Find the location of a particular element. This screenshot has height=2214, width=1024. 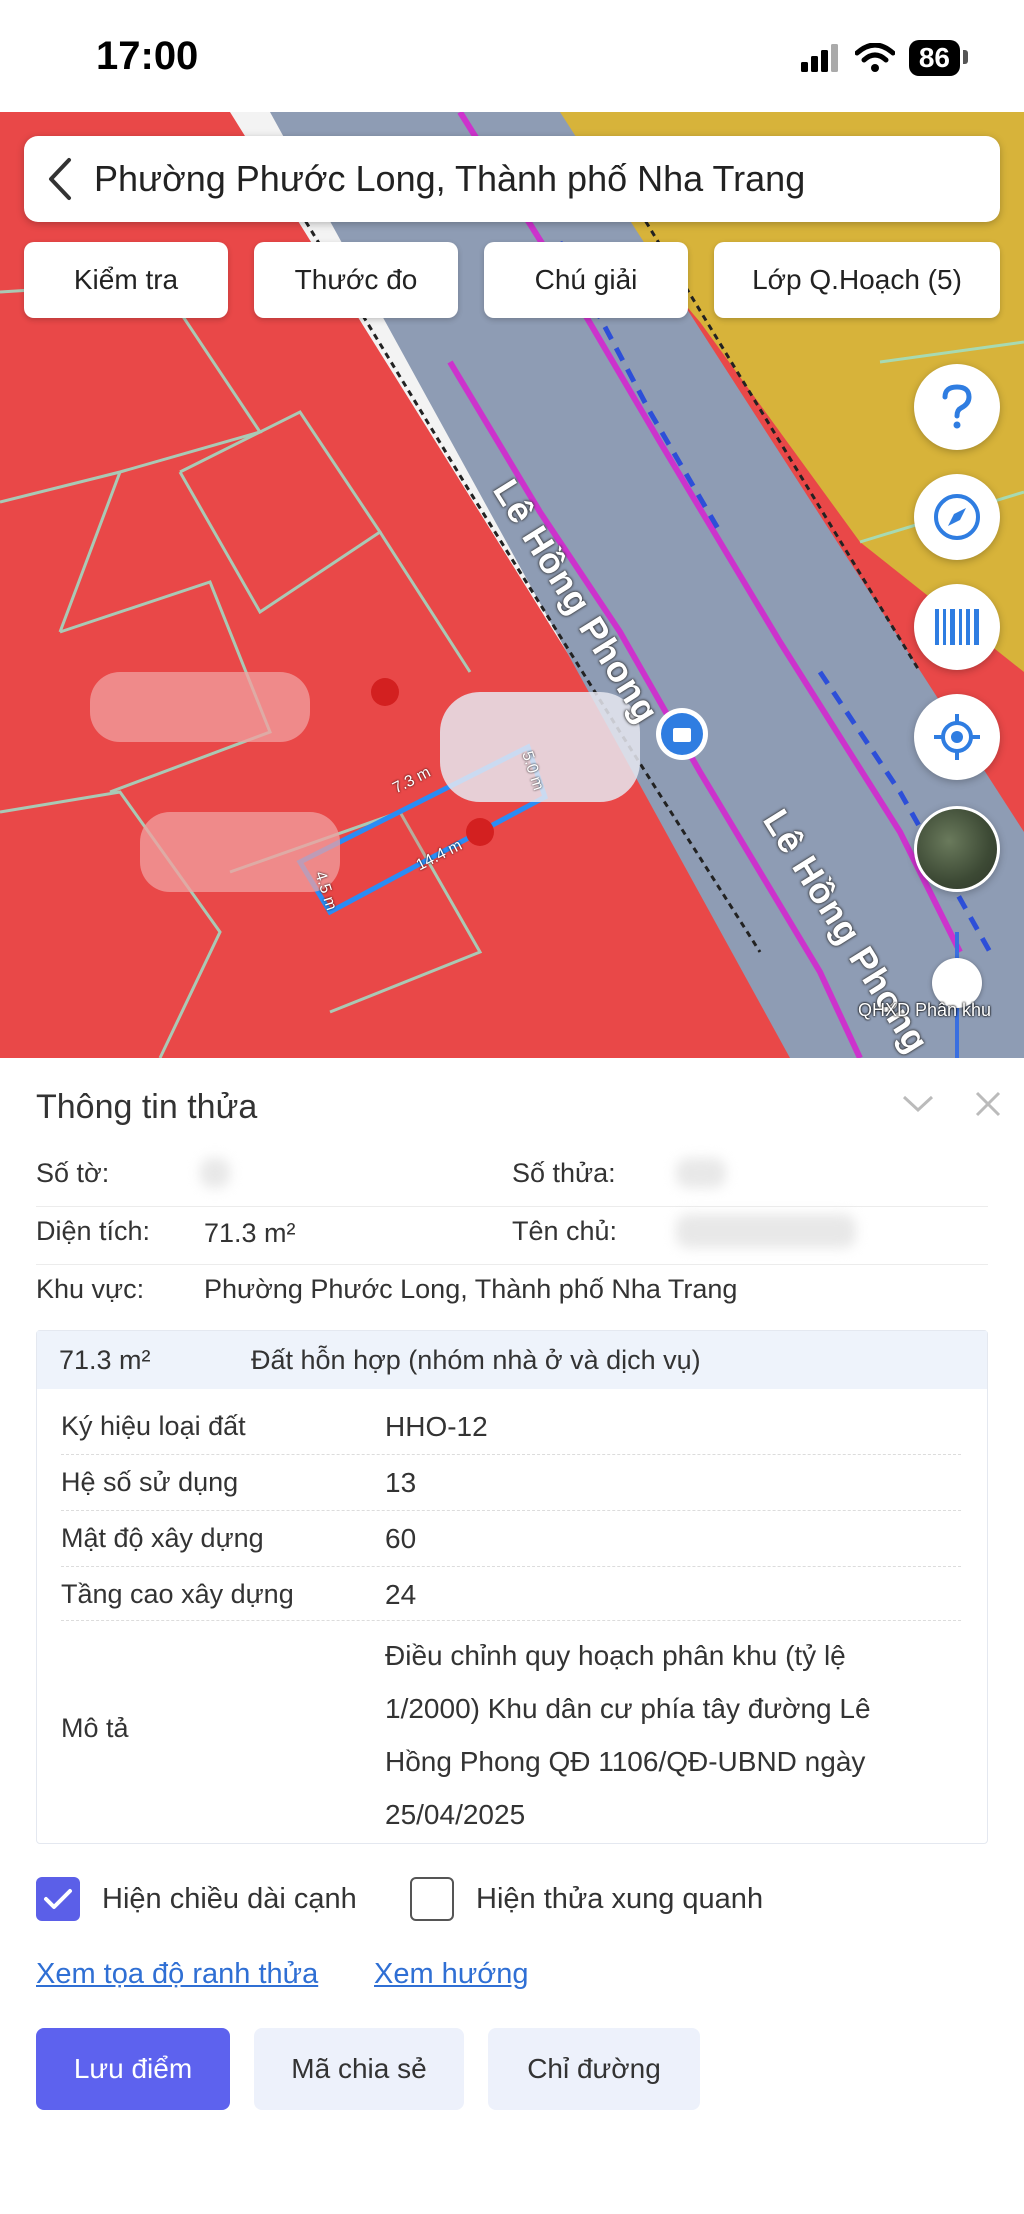

description-line: Điều chỉnh quy hoạch phân khu (tỷ lệ is located at coordinates (615, 1655).